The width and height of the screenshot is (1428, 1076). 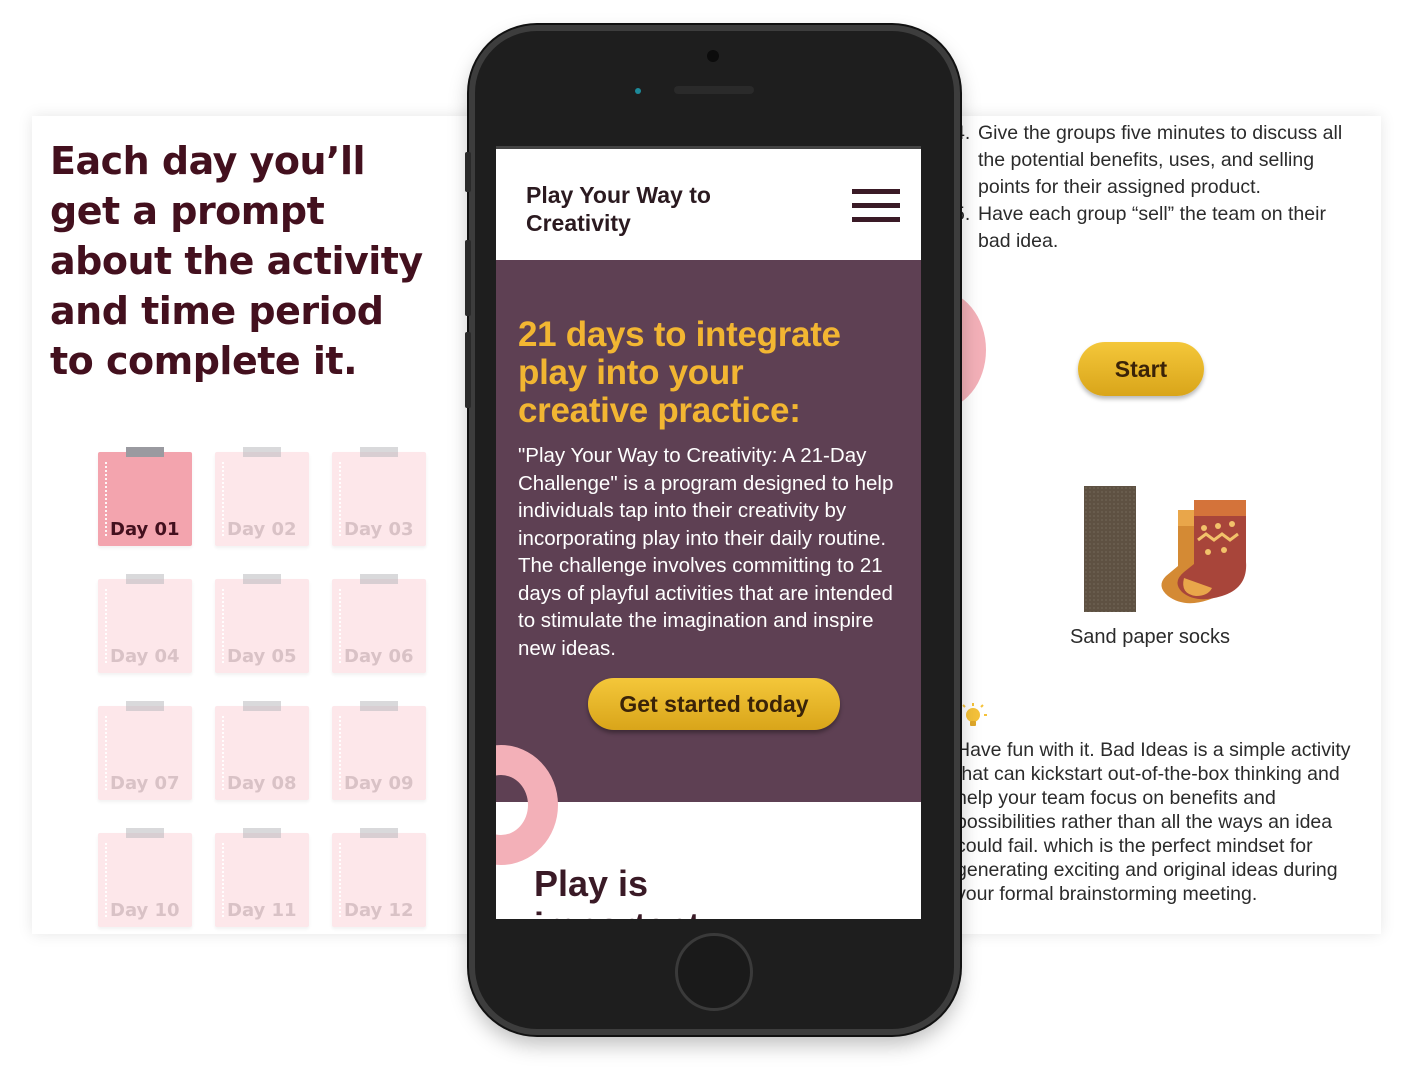 I want to click on day-card-label: Day 02, so click(x=262, y=529).